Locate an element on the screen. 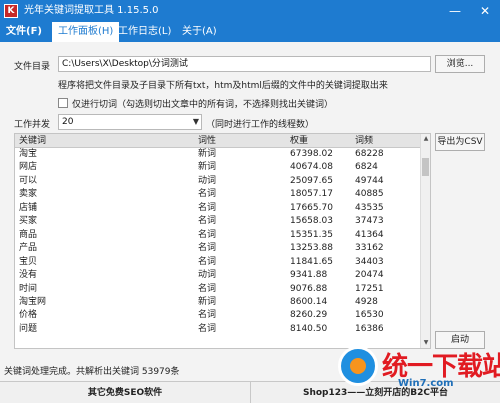  cell-frequency: 43535 is located at coordinates (369, 207).